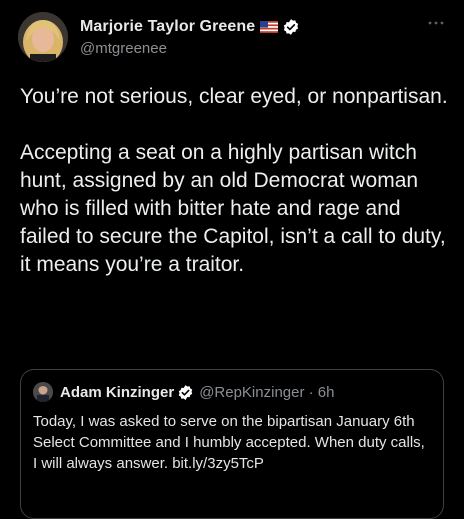 This screenshot has width=464, height=519. I want to click on author-block: Marjorie Taylor Greene @mtgreenee, so click(190, 37).